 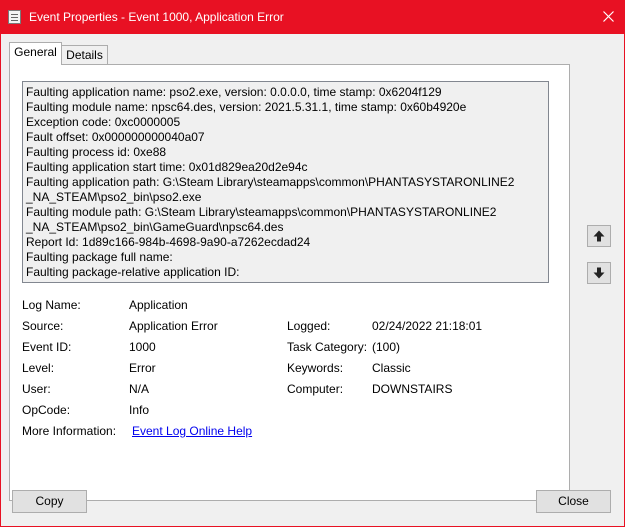 I want to click on level-value: Error, so click(x=142, y=368).